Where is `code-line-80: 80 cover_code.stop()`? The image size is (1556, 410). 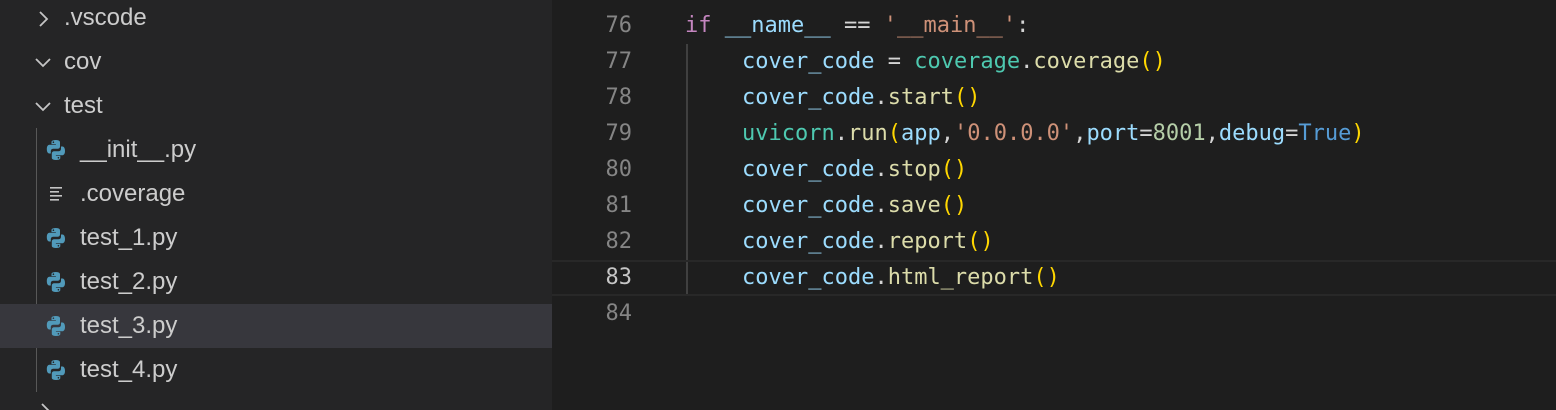
code-line-80: 80 cover_code.stop() is located at coordinates (1054, 170).